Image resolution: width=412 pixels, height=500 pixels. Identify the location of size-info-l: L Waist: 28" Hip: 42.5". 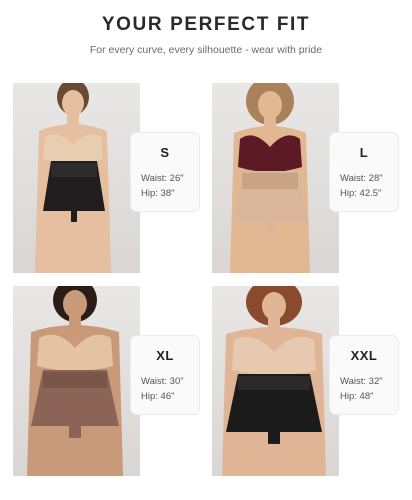
(364, 172).